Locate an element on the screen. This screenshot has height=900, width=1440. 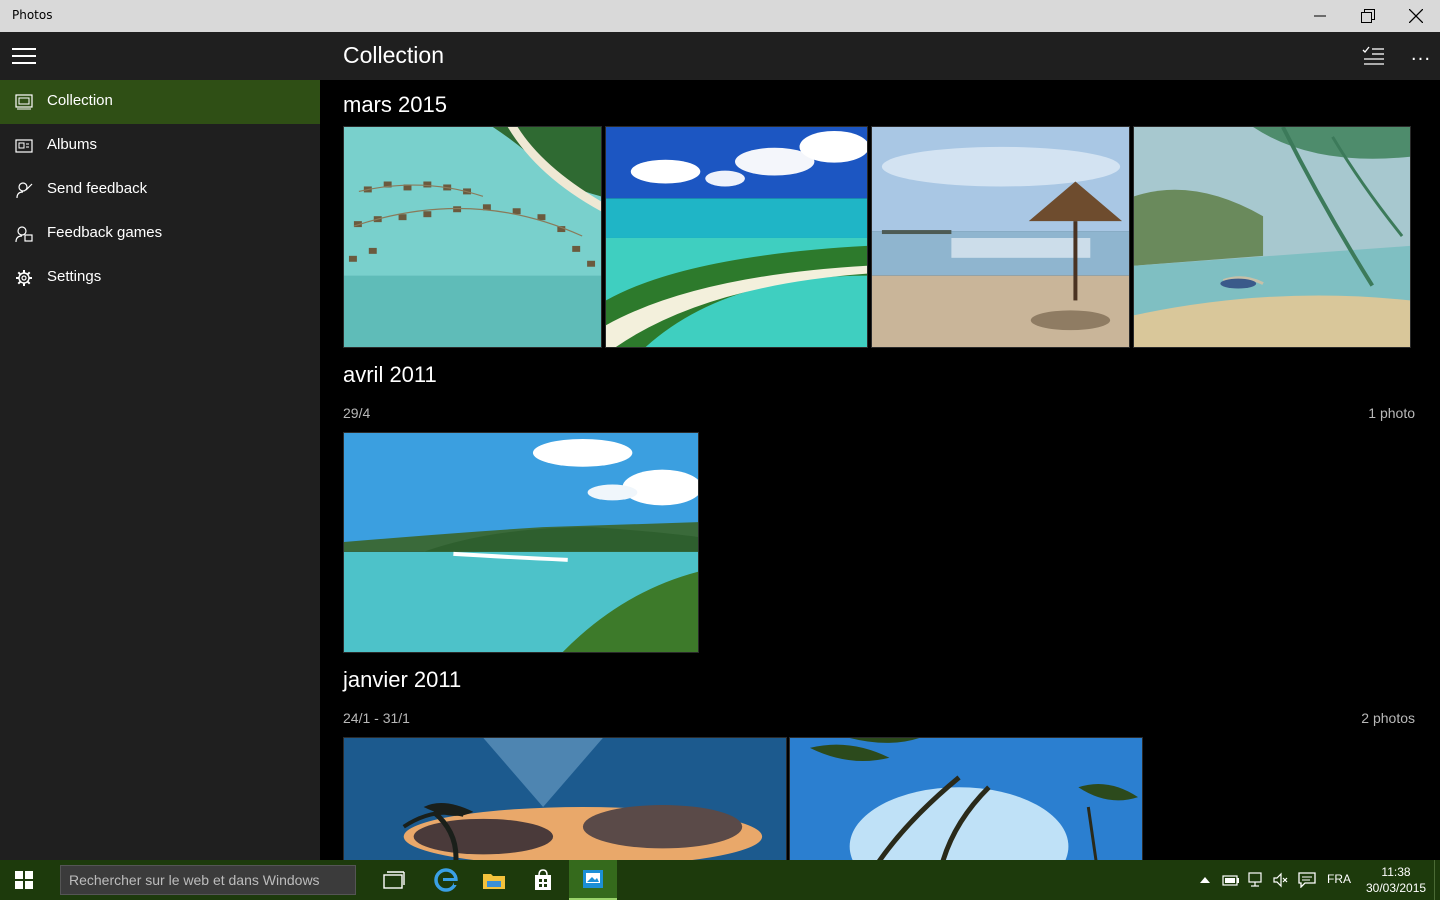
action-center-button is located at coordinates (1307, 880).